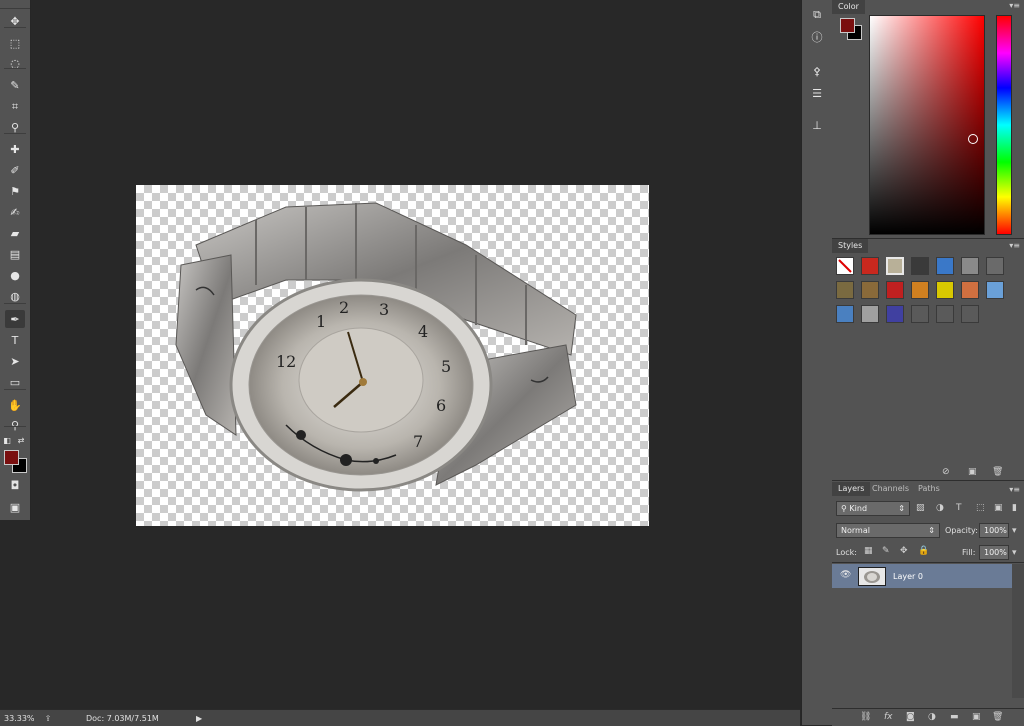 This screenshot has height=726, width=1024. Describe the element at coordinates (15, 4) in the screenshot. I see `tools-panel-grip` at that location.